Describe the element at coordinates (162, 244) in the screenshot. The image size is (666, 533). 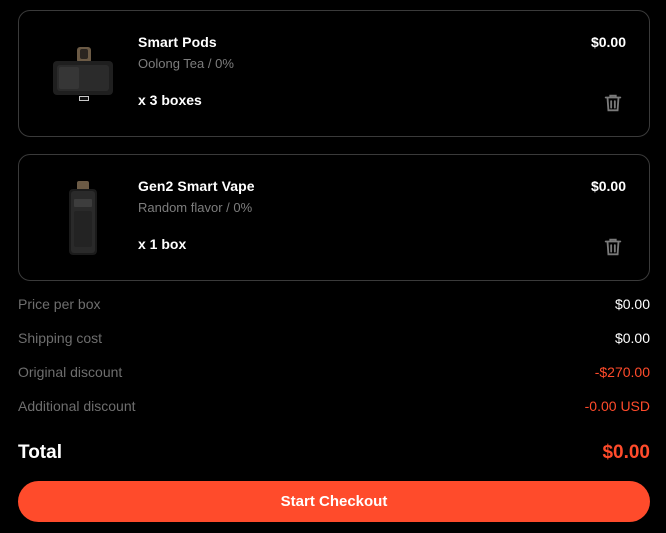
I see `item-quantity: x 1 box` at that location.